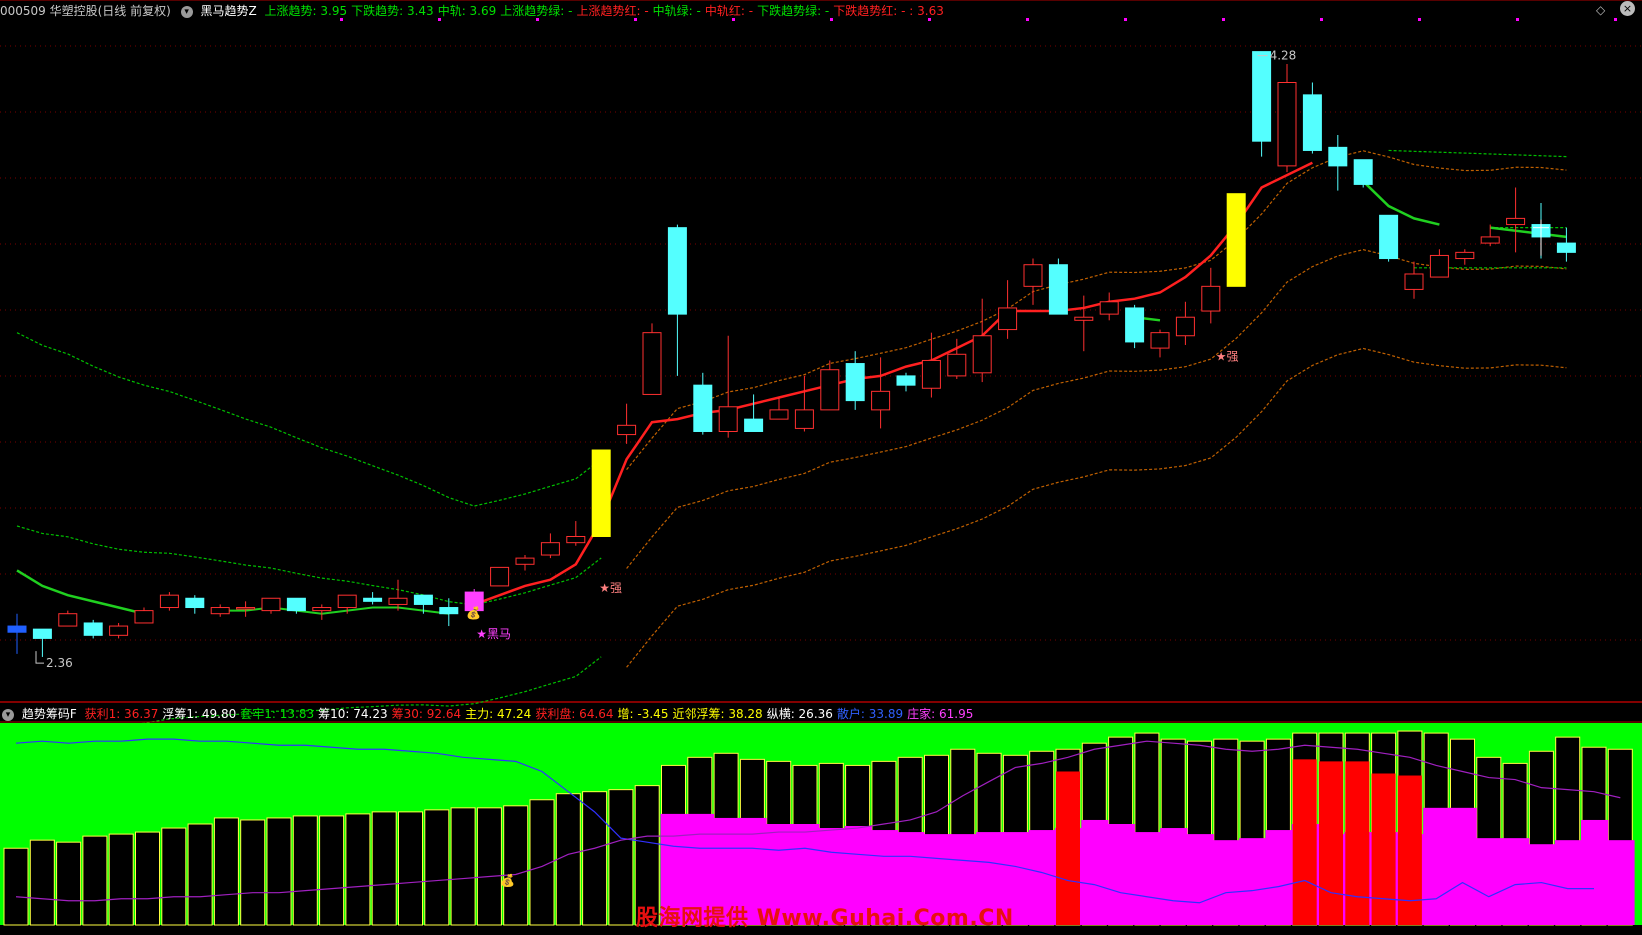  What do you see at coordinates (940, 714) in the screenshot?
I see `sub-value-11: 庄家: 61.95` at bounding box center [940, 714].